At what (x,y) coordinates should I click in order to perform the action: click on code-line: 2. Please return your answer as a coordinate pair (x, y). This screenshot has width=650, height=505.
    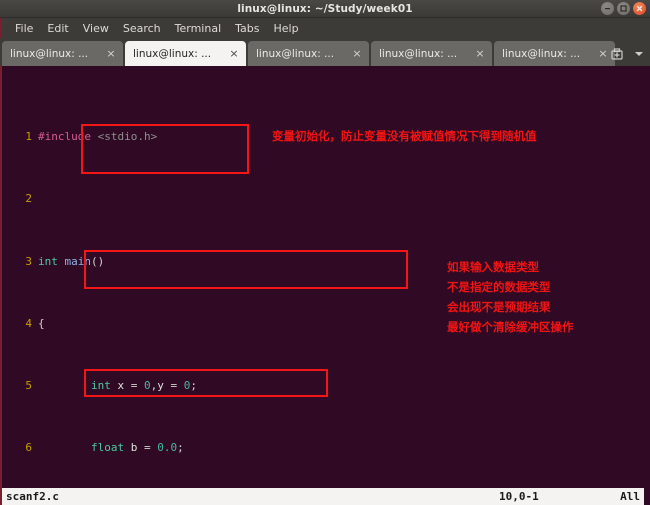
    Looking at the image, I should click on (326, 199).